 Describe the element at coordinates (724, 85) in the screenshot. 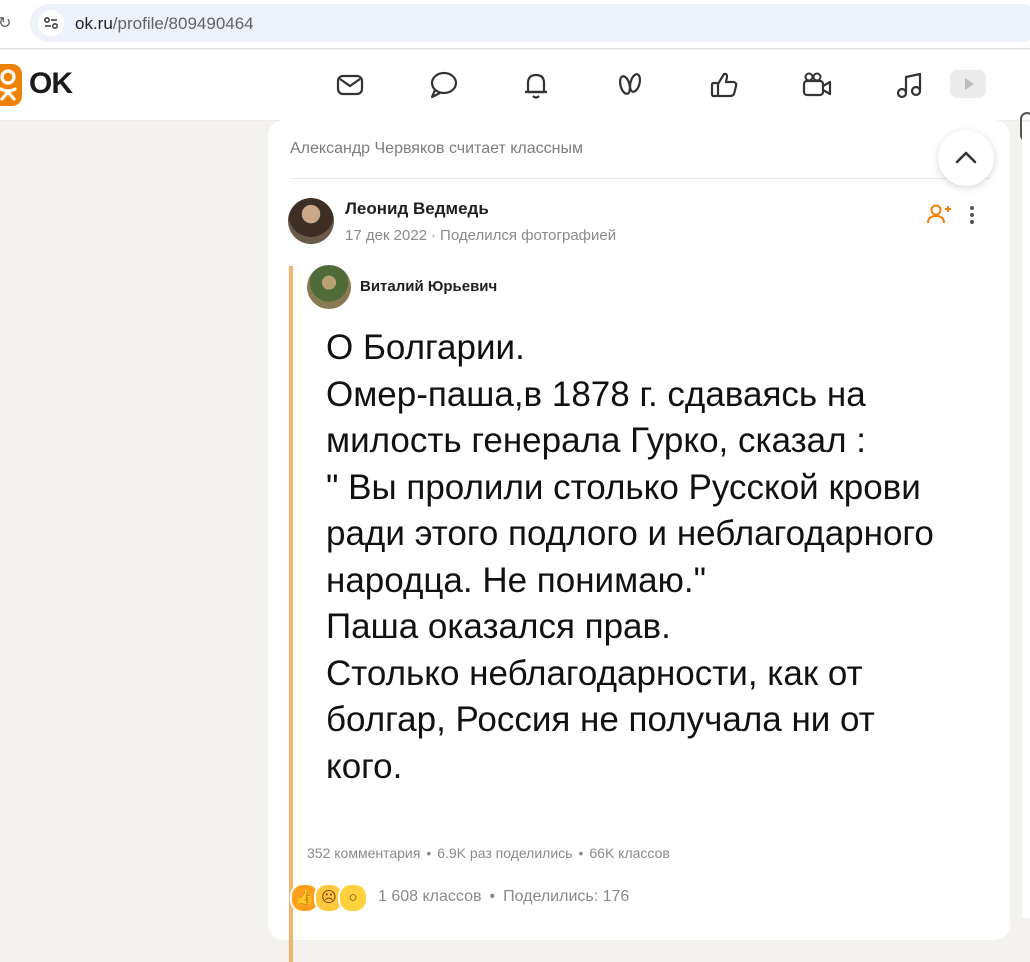

I see `like-icon` at that location.